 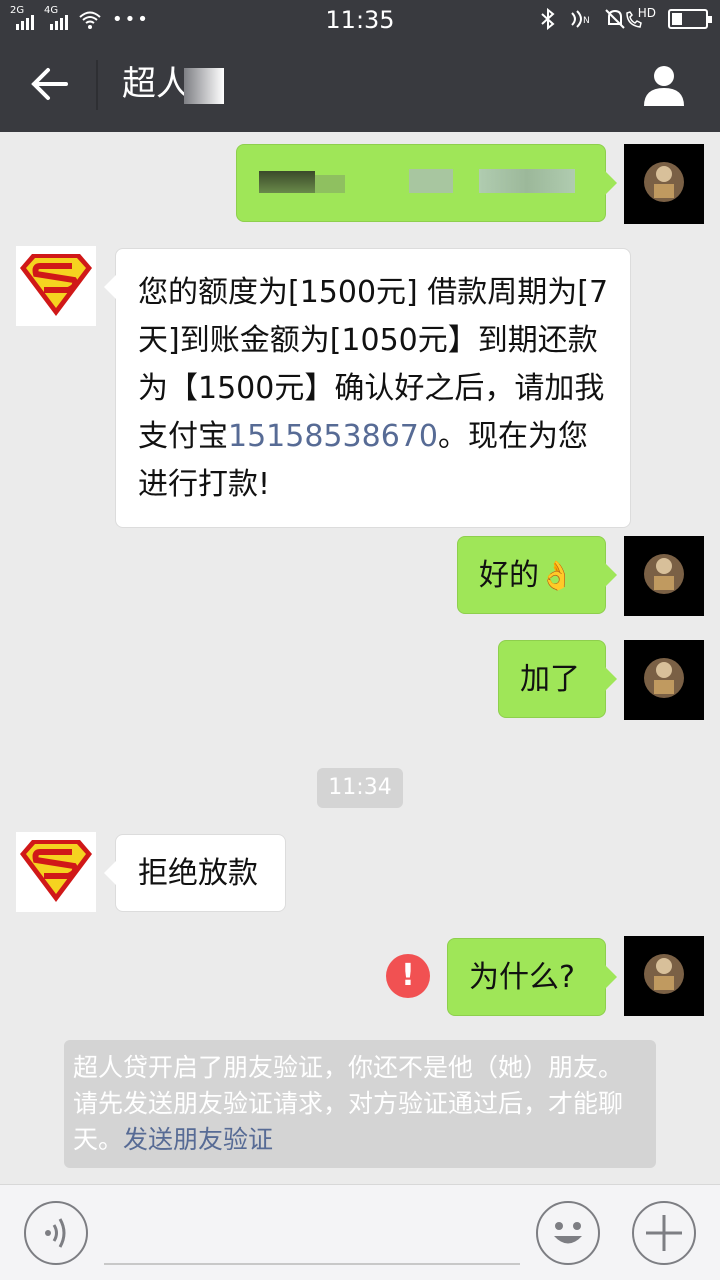 What do you see at coordinates (615, 19) in the screenshot?
I see `mute-bell-icon` at bounding box center [615, 19].